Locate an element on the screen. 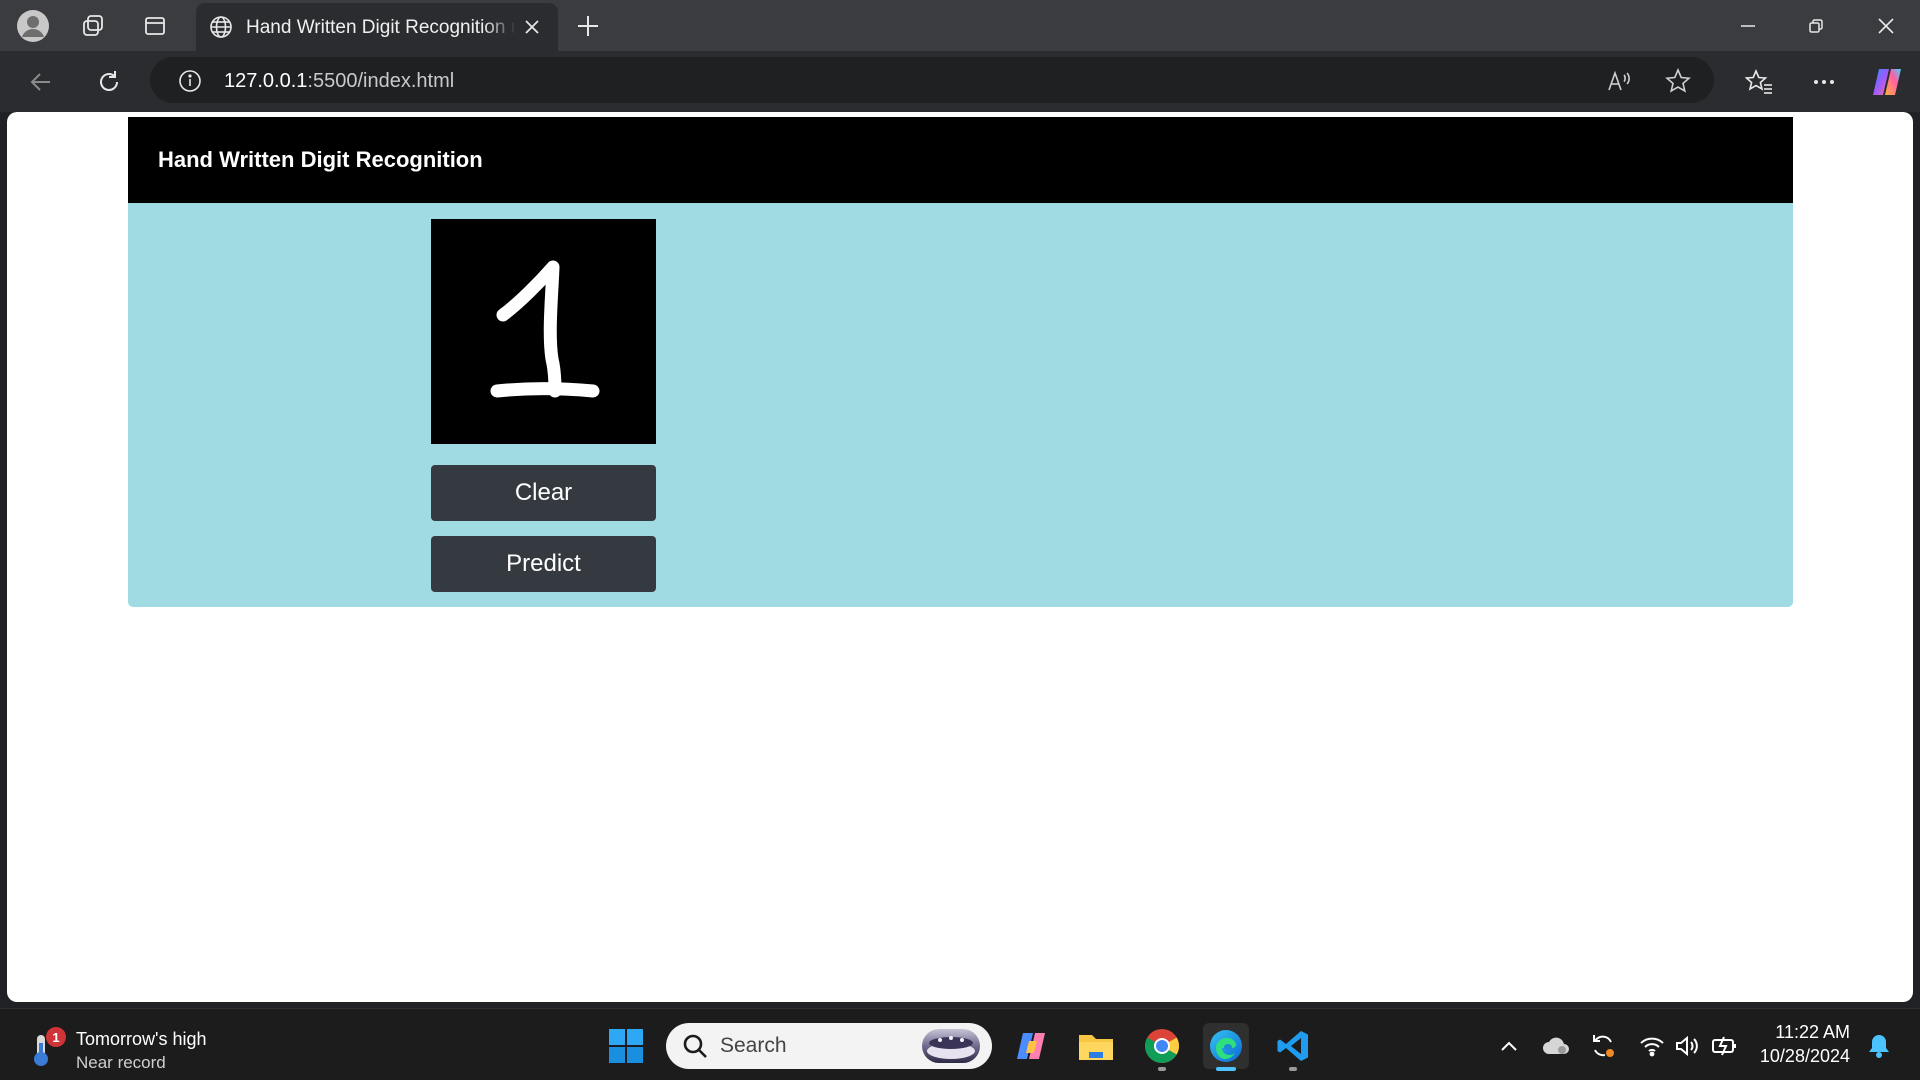 This screenshot has height=1080, width=1920. profile-icon is located at coordinates (33, 26).